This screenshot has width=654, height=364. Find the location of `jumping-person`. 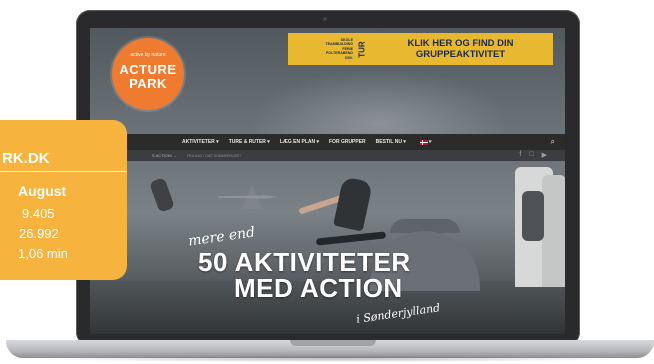

jumping-person is located at coordinates (162, 195).